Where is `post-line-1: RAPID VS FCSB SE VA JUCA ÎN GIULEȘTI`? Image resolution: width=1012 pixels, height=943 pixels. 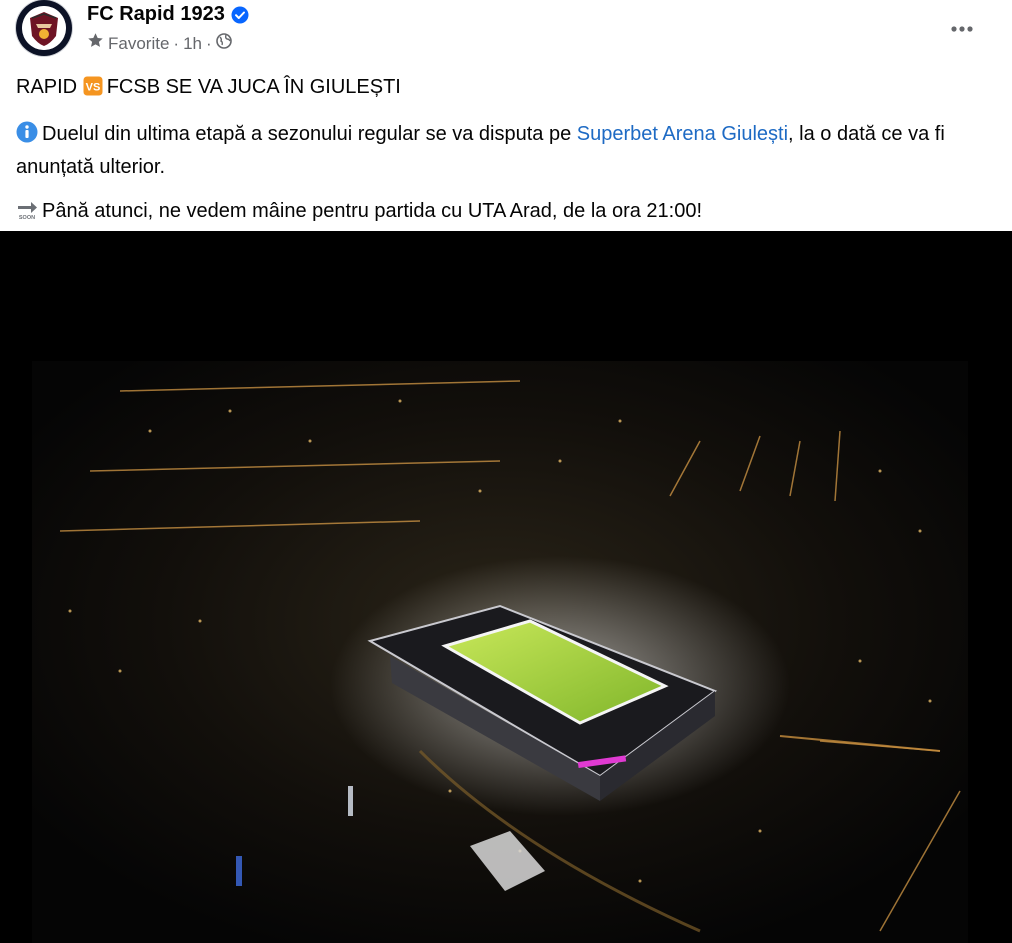
post-line-1: RAPID VS FCSB SE VA JUCA ÎN GIULEȘTI is located at coordinates (506, 88).